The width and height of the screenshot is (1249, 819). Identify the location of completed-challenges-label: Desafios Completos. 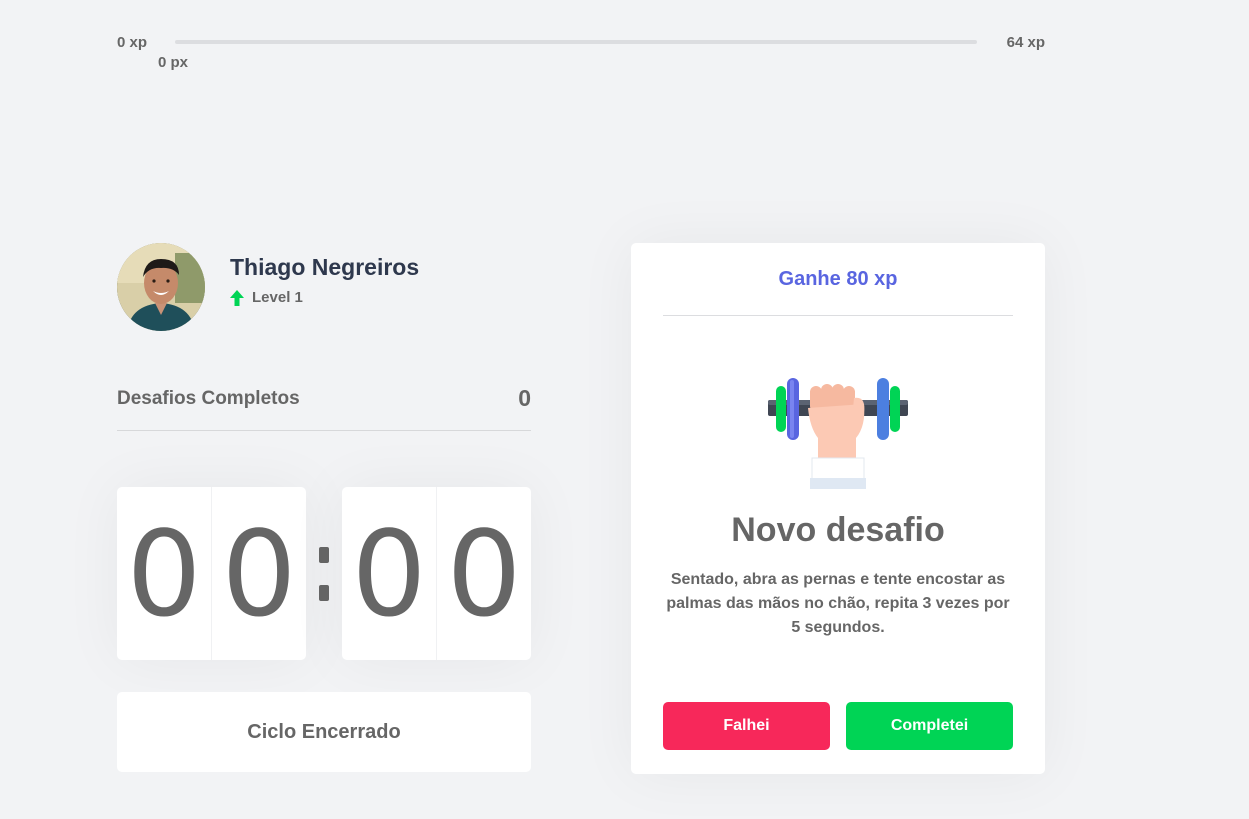
(208, 398).